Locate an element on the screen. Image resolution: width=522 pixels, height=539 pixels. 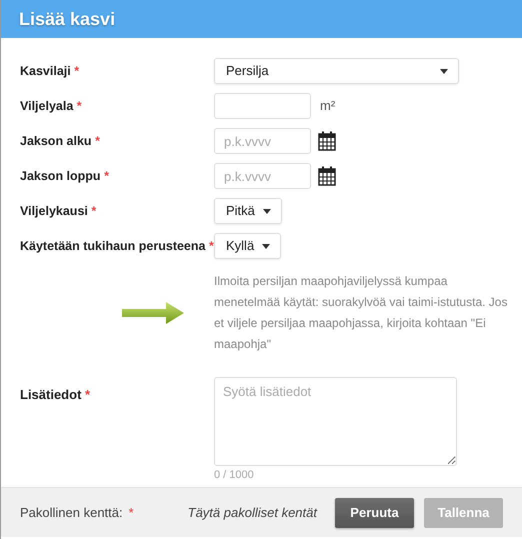
dropdown: Persilja is located at coordinates (336, 71).